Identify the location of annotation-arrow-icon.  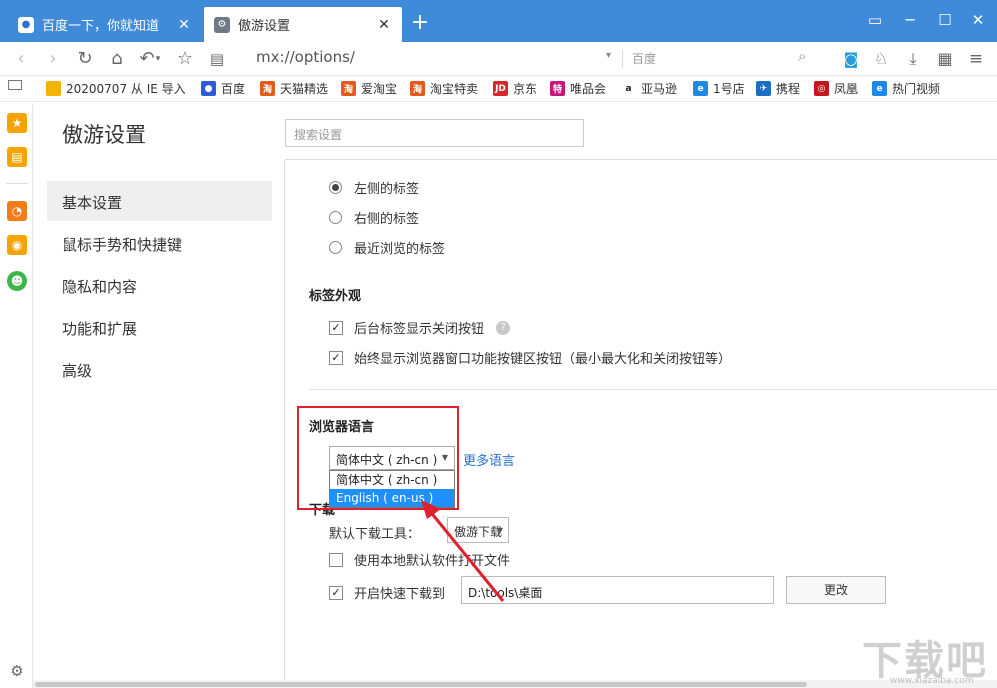
(463, 551).